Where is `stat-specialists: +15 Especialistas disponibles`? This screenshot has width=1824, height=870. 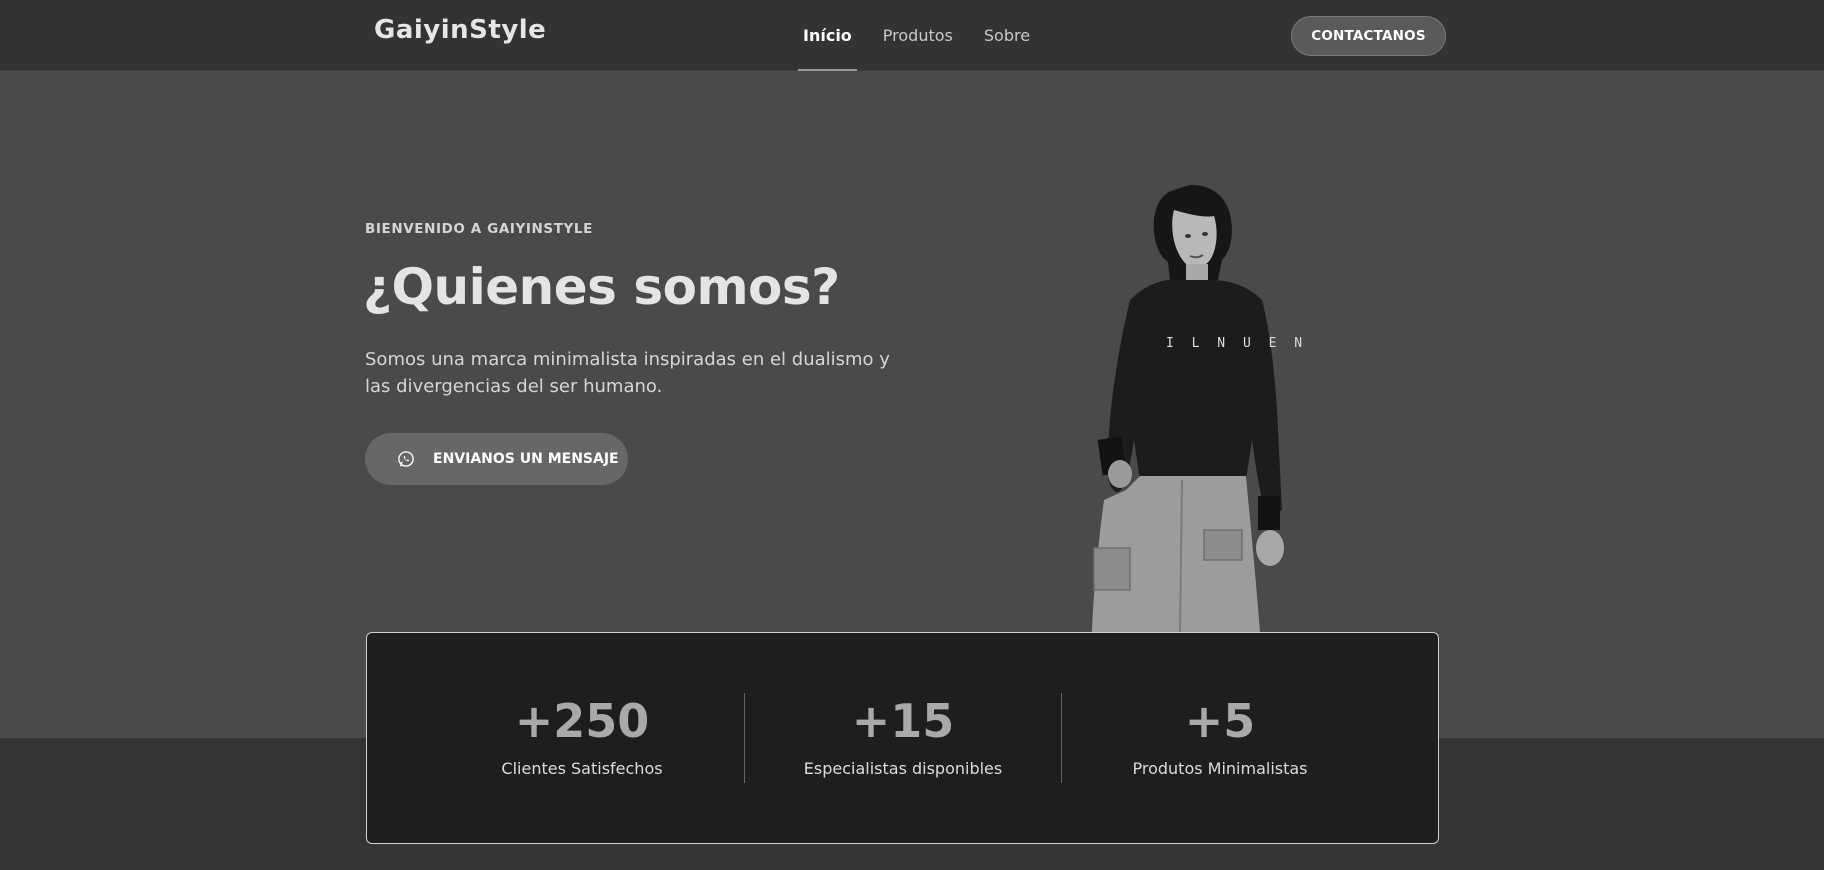 stat-specialists: +15 Especialistas disponibles is located at coordinates (903, 735).